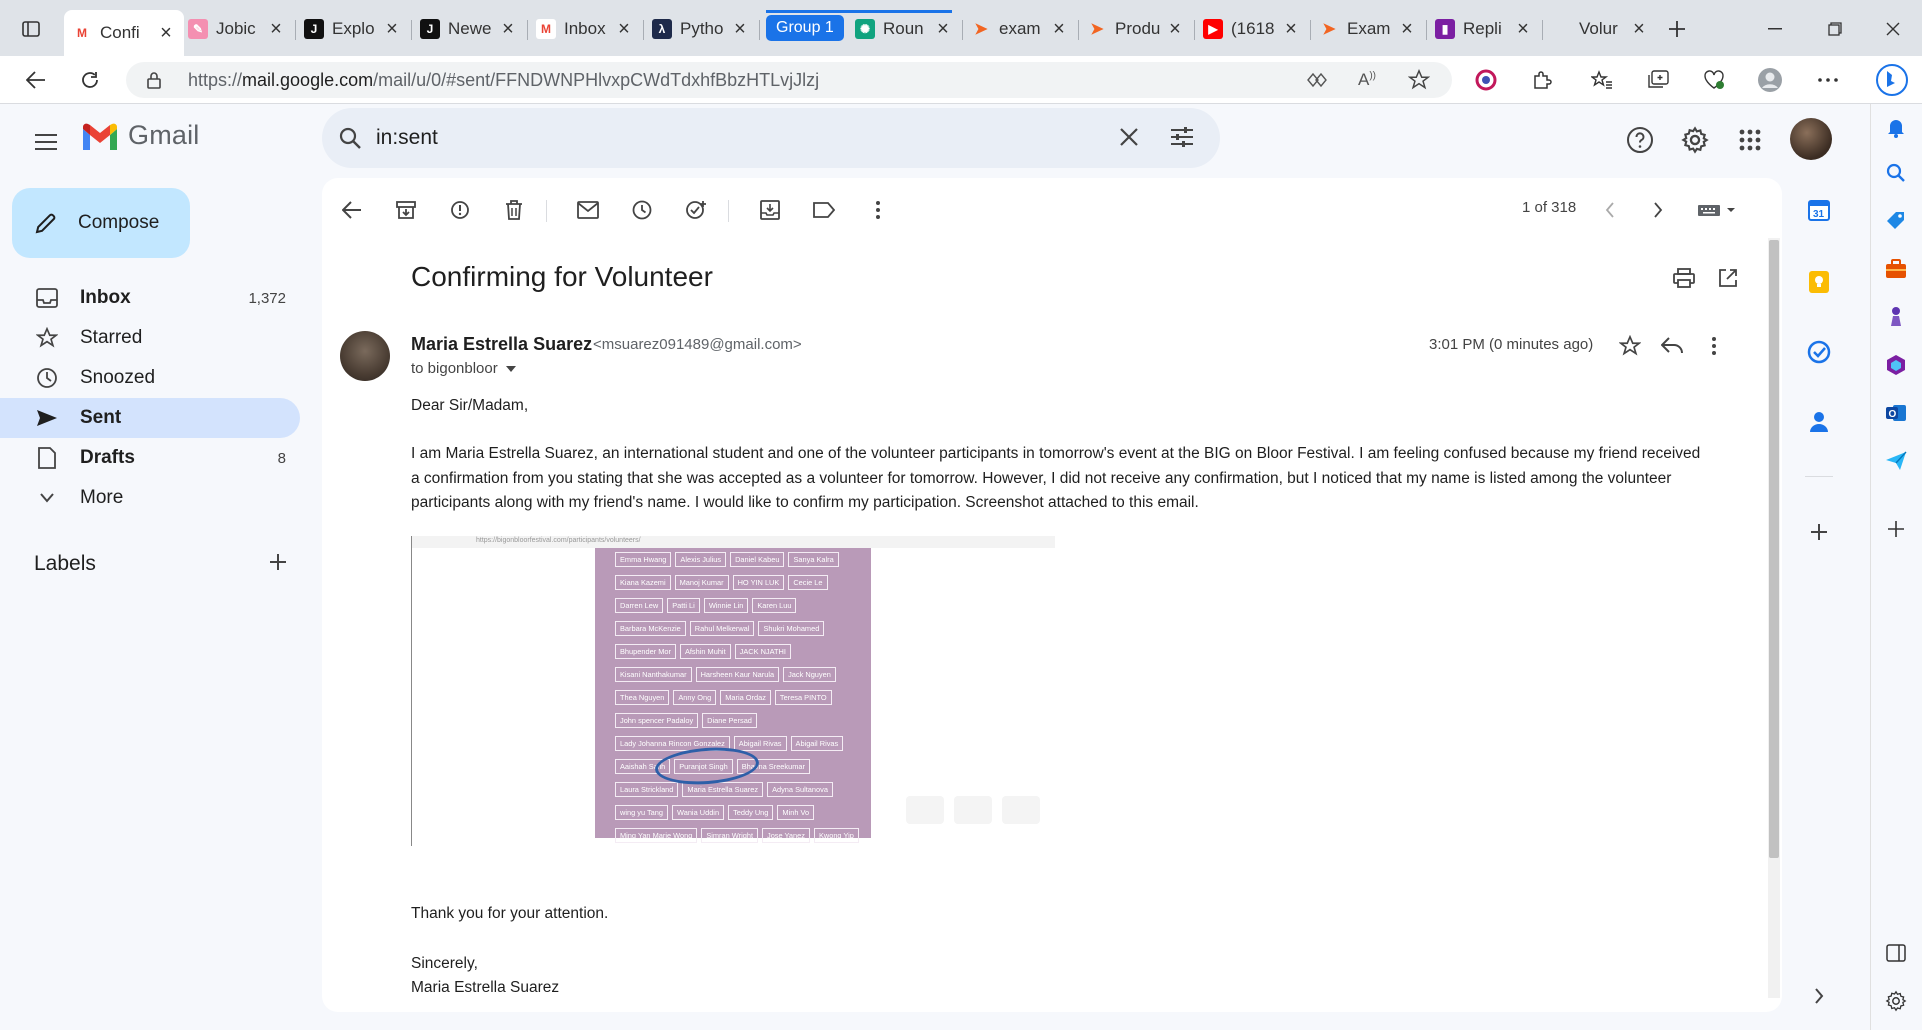 Image resolution: width=1922 pixels, height=1030 pixels. What do you see at coordinates (101, 223) in the screenshot?
I see `compose-button: Compose` at bounding box center [101, 223].